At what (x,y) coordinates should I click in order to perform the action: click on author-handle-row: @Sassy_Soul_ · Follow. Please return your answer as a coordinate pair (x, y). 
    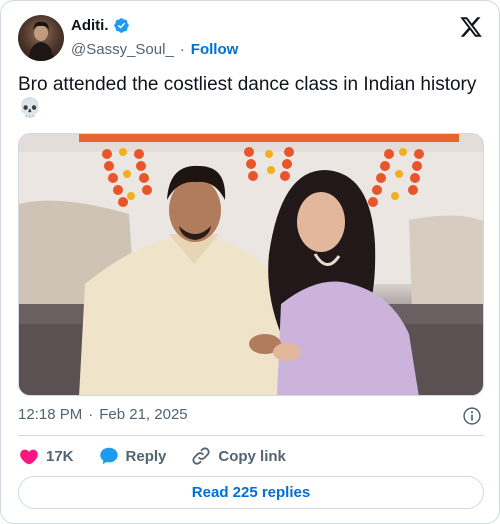
    Looking at the image, I should click on (154, 49).